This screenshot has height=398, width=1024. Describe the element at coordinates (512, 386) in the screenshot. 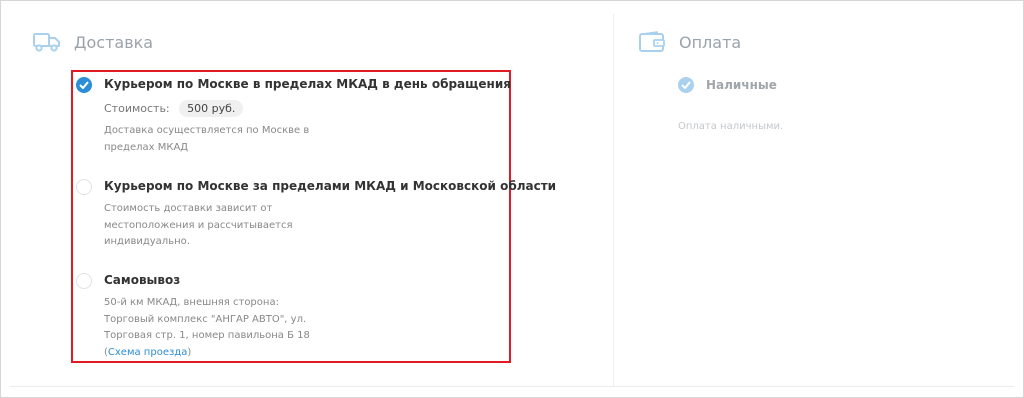

I see `bottom-divider` at that location.